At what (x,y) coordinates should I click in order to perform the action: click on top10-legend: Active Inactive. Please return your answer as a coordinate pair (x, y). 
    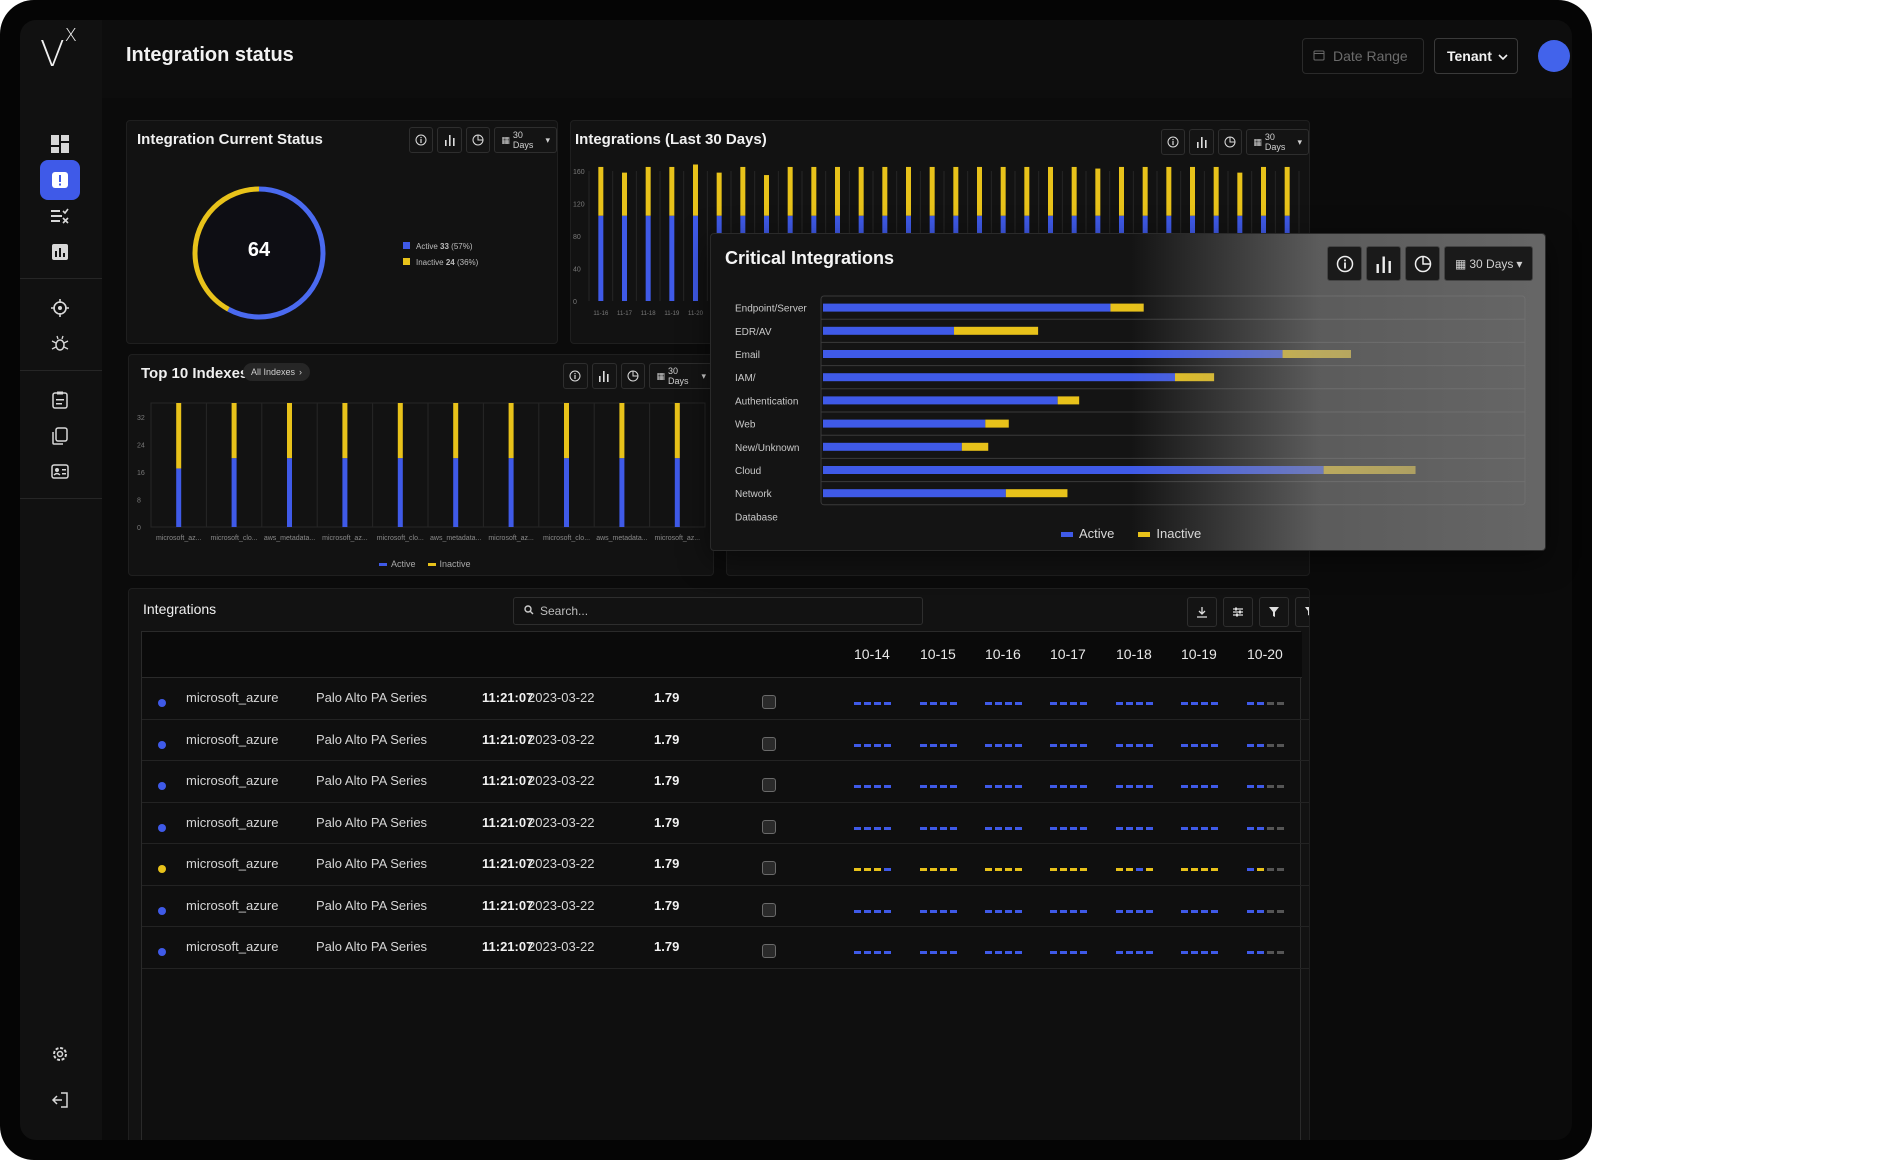
    Looking at the image, I should click on (425, 564).